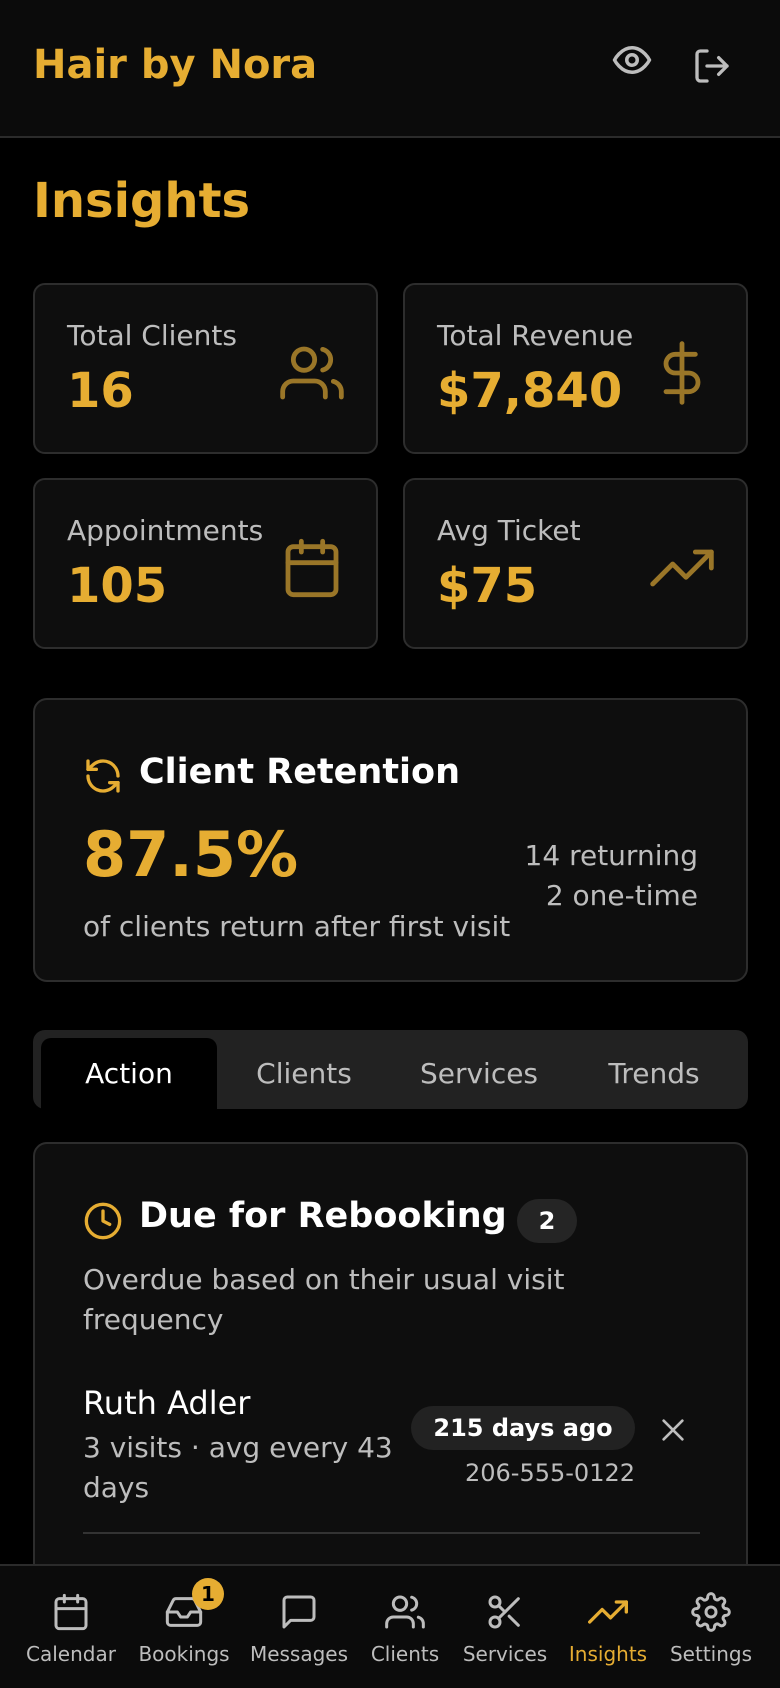  What do you see at coordinates (535, 335) in the screenshot?
I see `stat-label: Total Revenue` at bounding box center [535, 335].